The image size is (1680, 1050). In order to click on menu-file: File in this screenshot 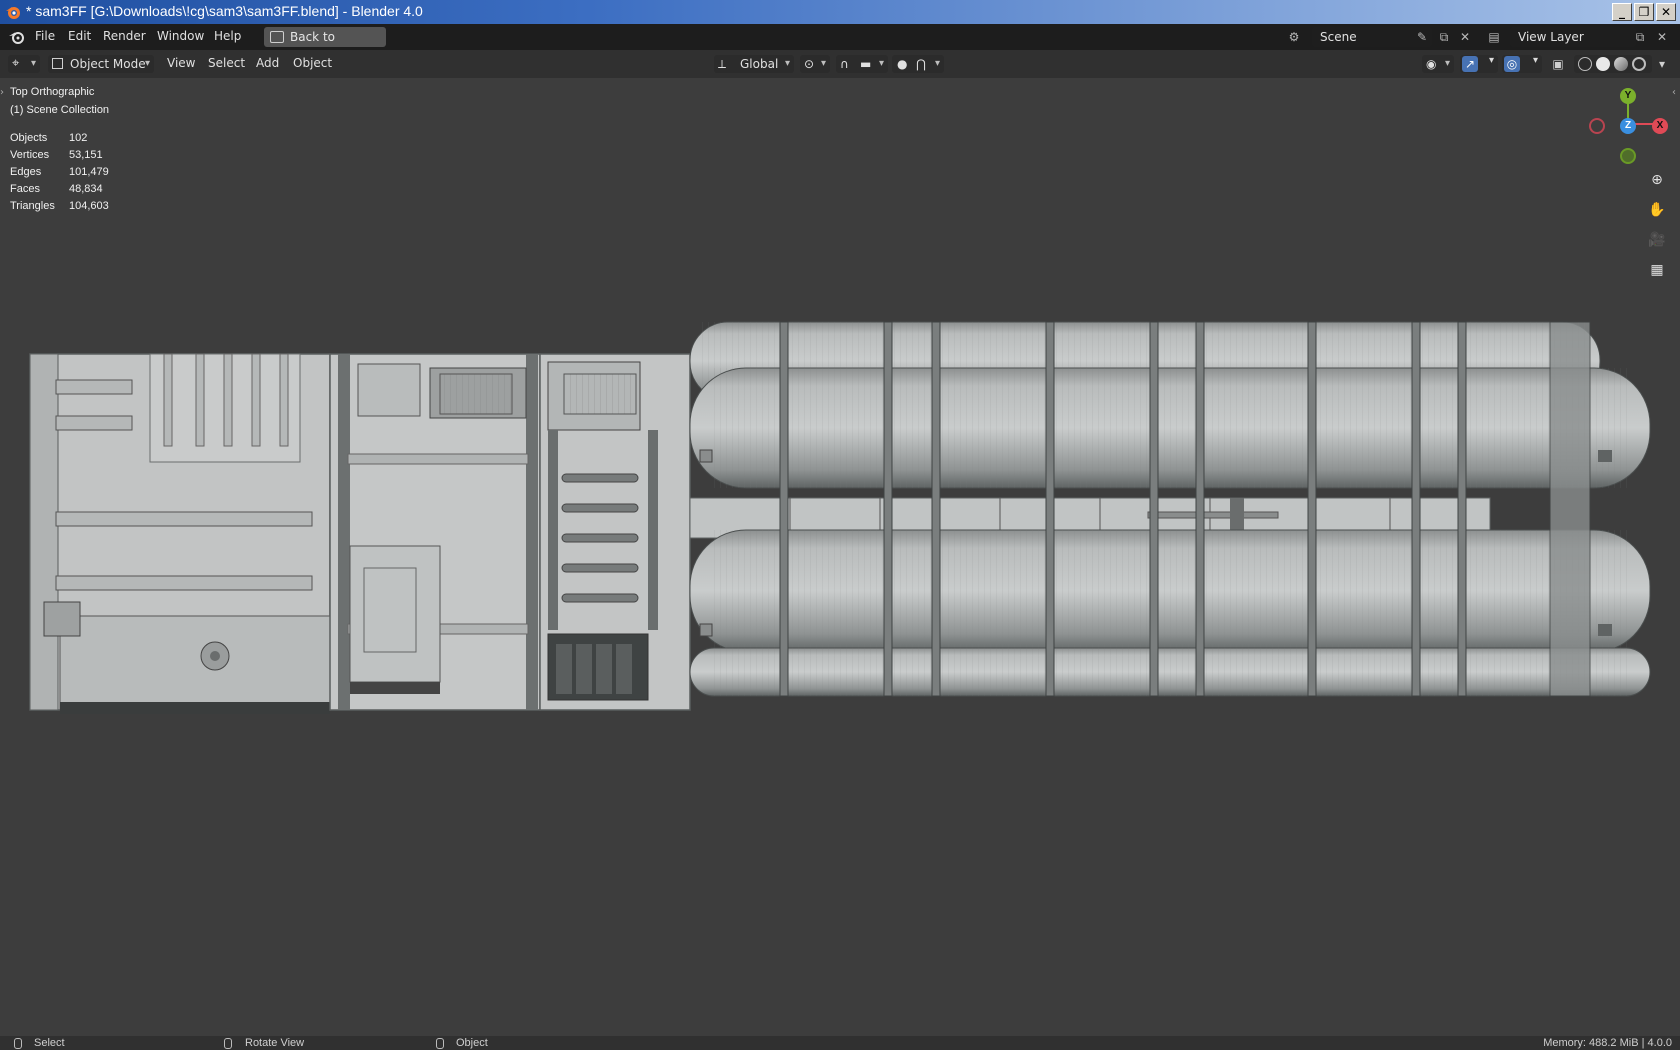, I will do `click(45, 36)`.